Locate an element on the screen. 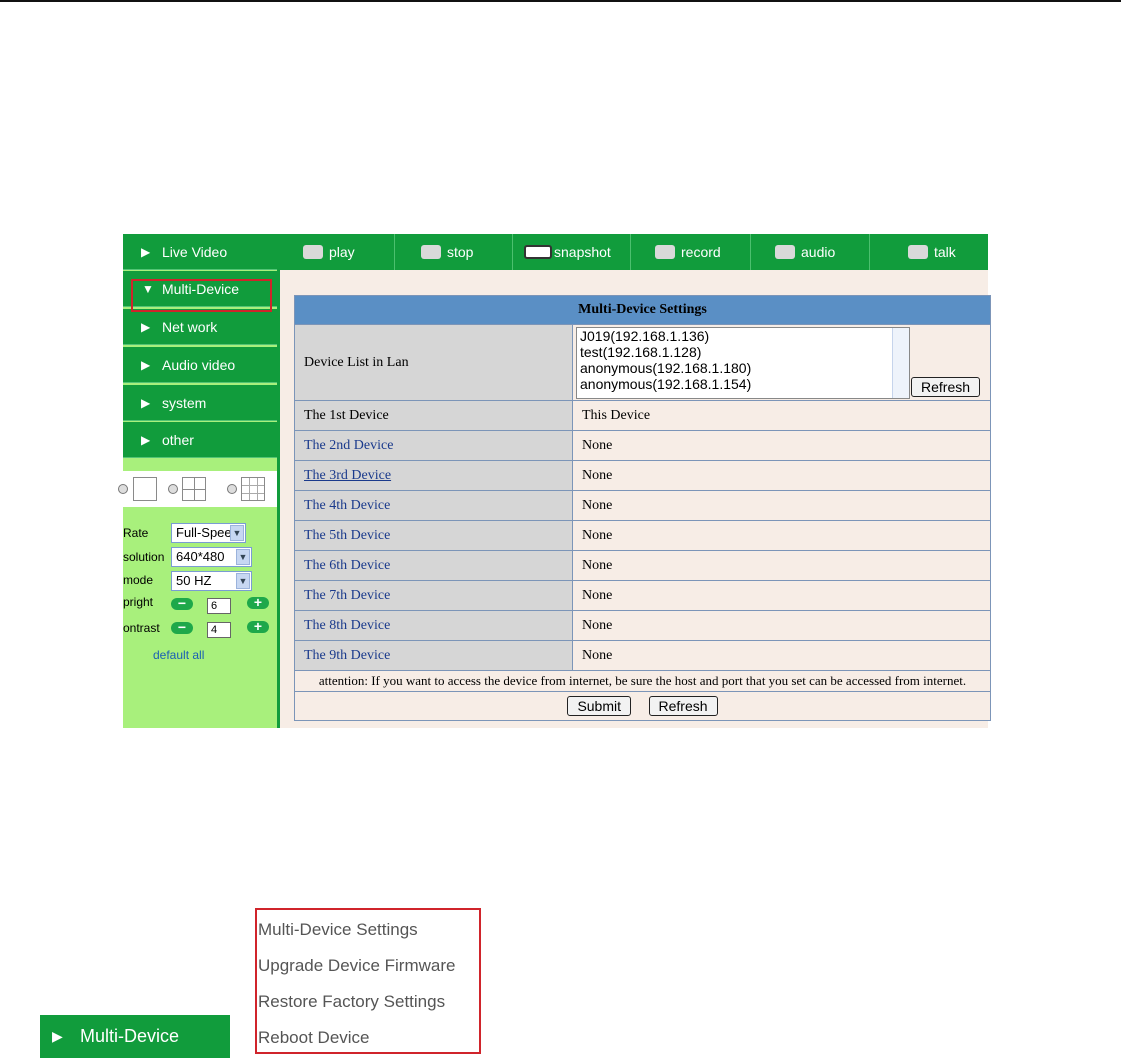 This screenshot has width=1121, height=1059. device-link: The 4th Device is located at coordinates (347, 505).